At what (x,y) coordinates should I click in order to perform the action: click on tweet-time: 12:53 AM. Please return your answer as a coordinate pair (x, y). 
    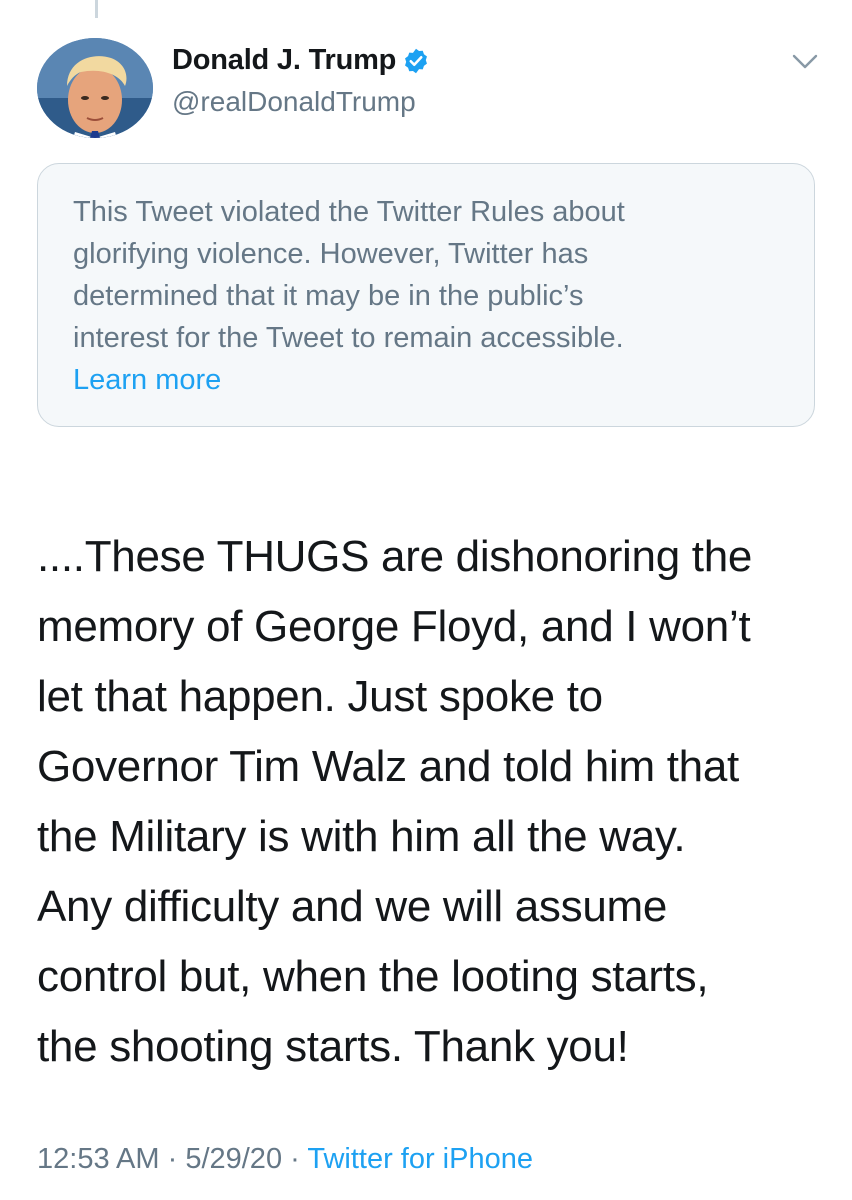
    Looking at the image, I should click on (98, 1159).